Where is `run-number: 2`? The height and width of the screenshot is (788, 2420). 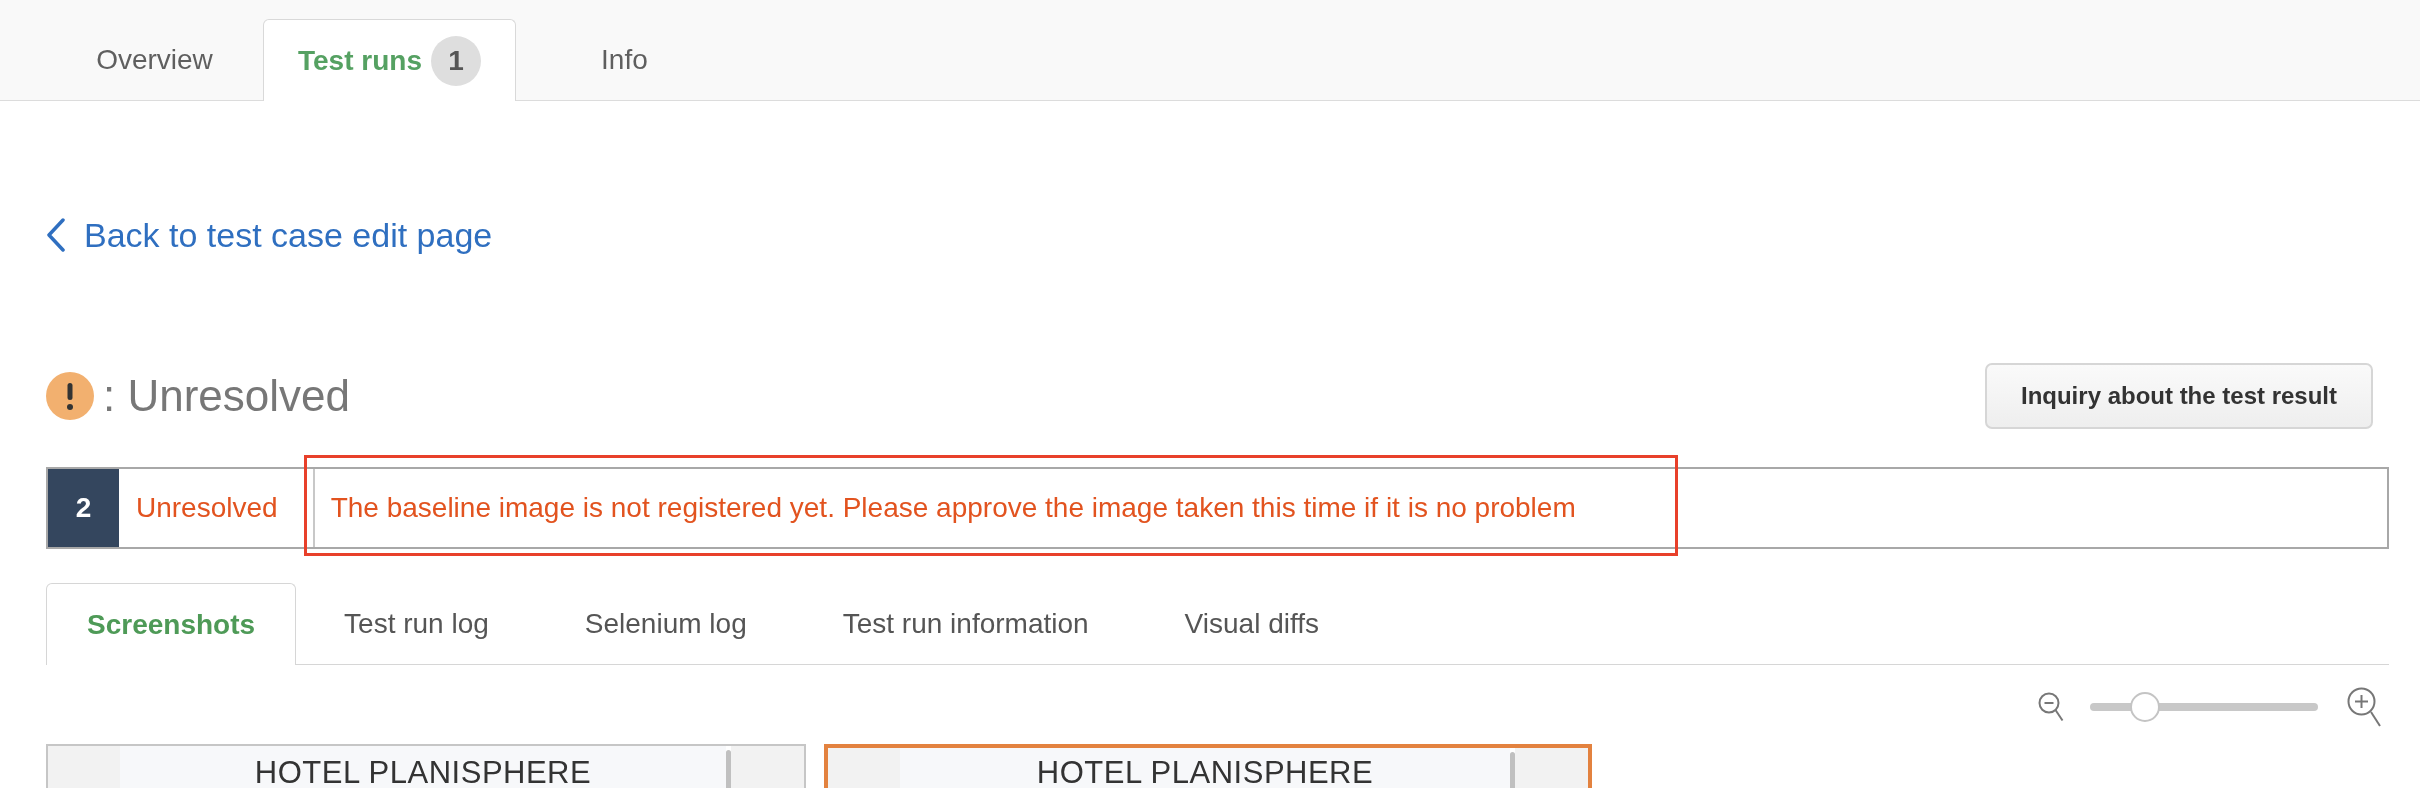
run-number: 2 is located at coordinates (83, 508).